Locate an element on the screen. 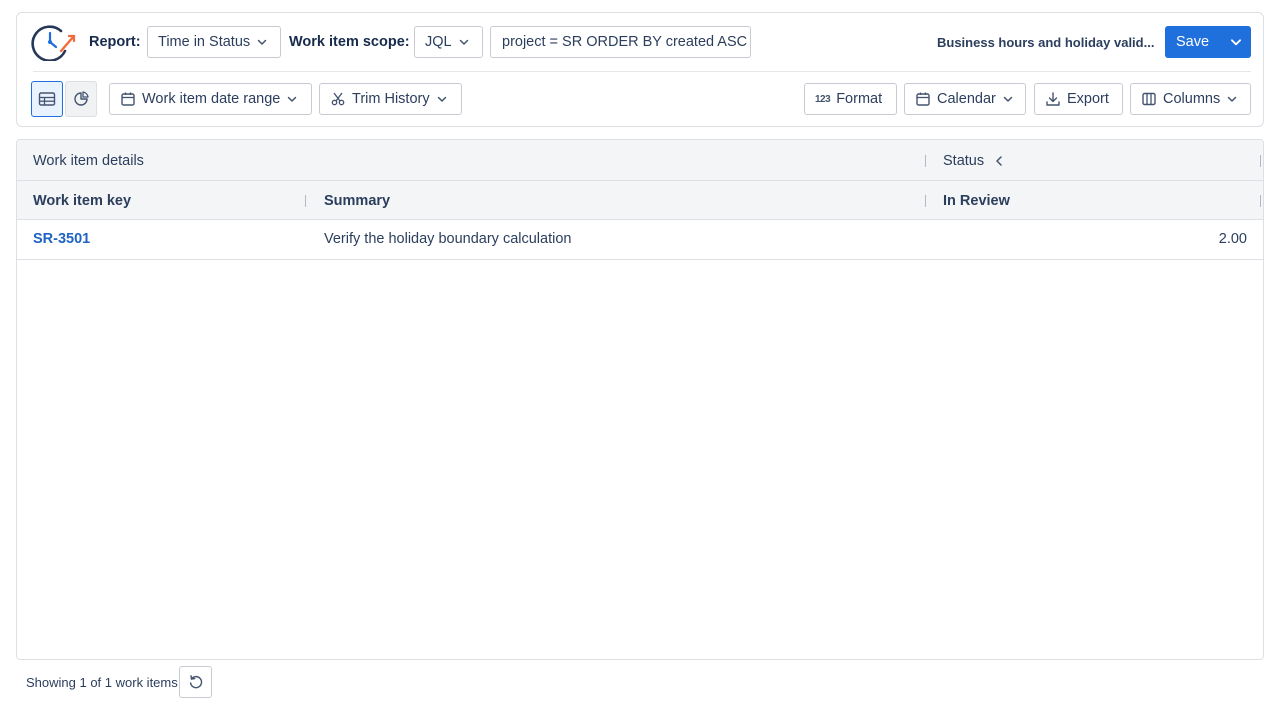 This screenshot has height=720, width=1280. refresh-button is located at coordinates (195, 682).